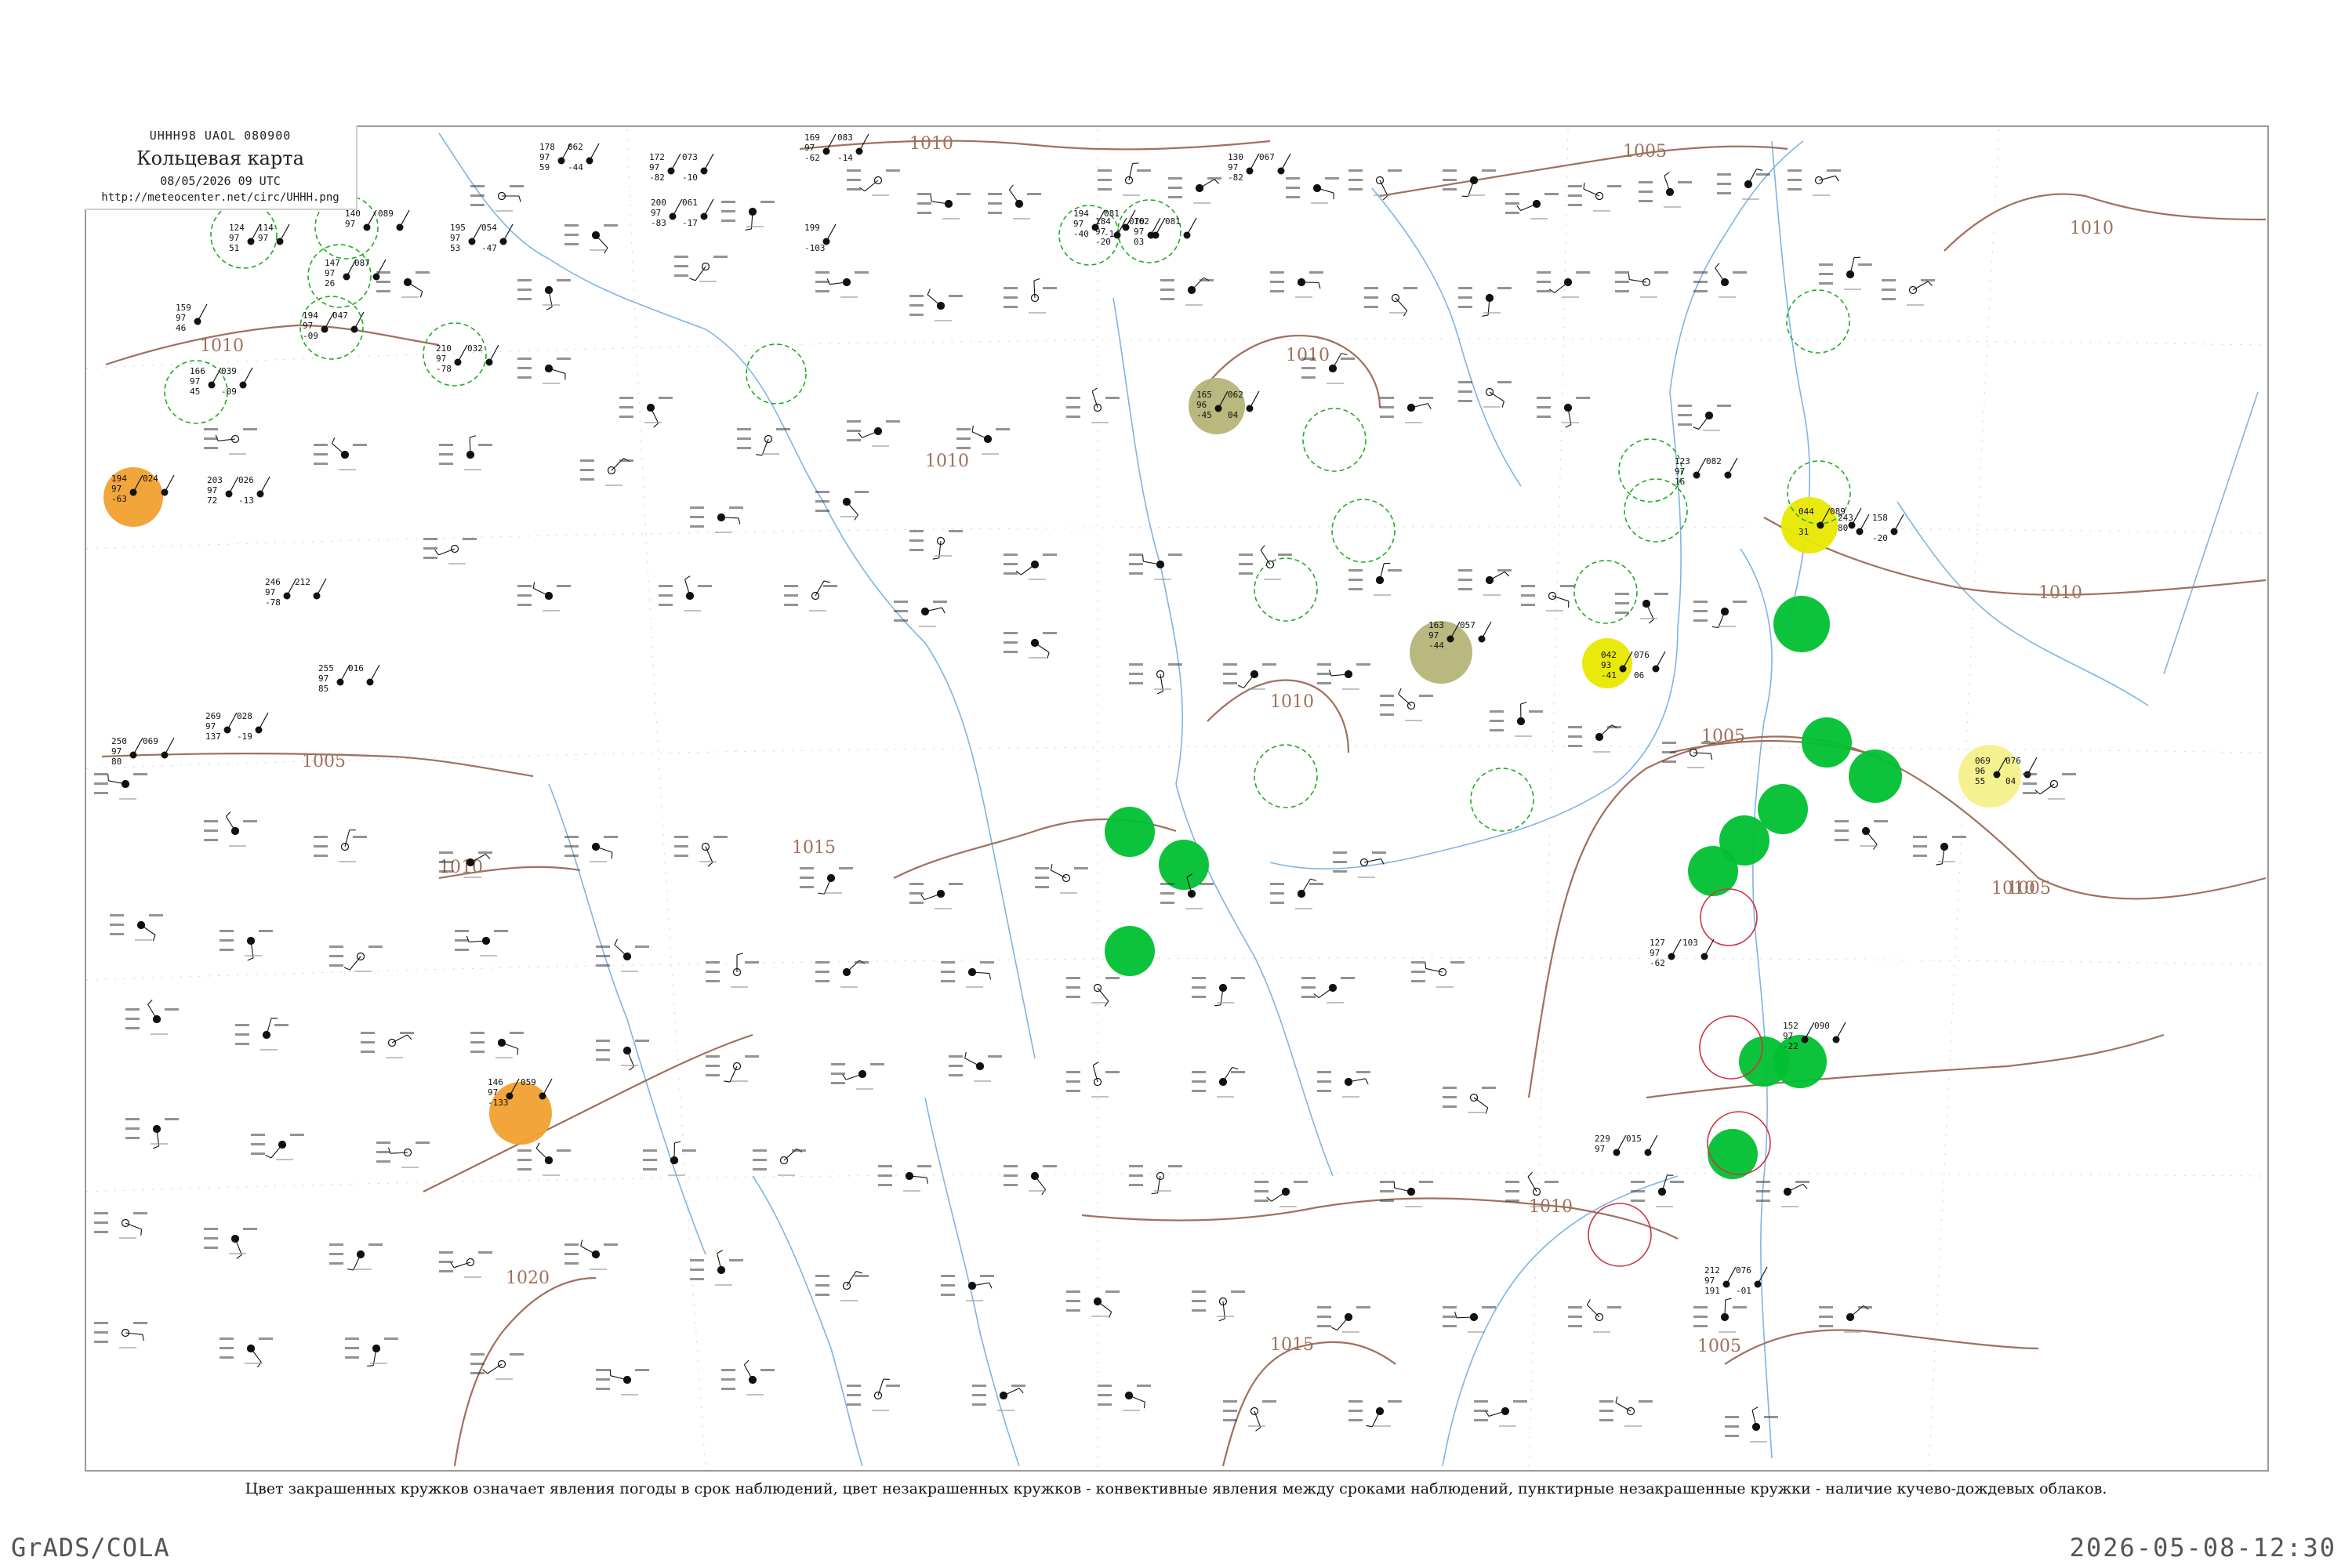 The image size is (2352, 1568). What do you see at coordinates (119, 741) in the screenshot?
I see `station-value: 250` at bounding box center [119, 741].